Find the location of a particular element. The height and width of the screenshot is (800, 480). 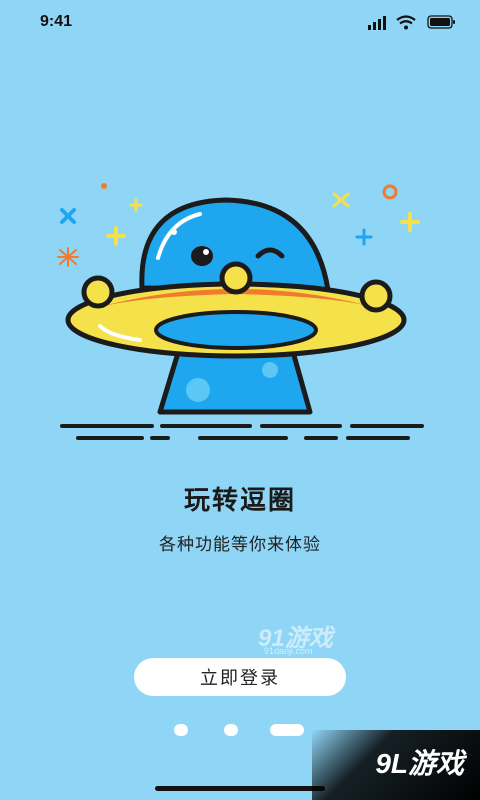

wifi-icon is located at coordinates (406, 22).